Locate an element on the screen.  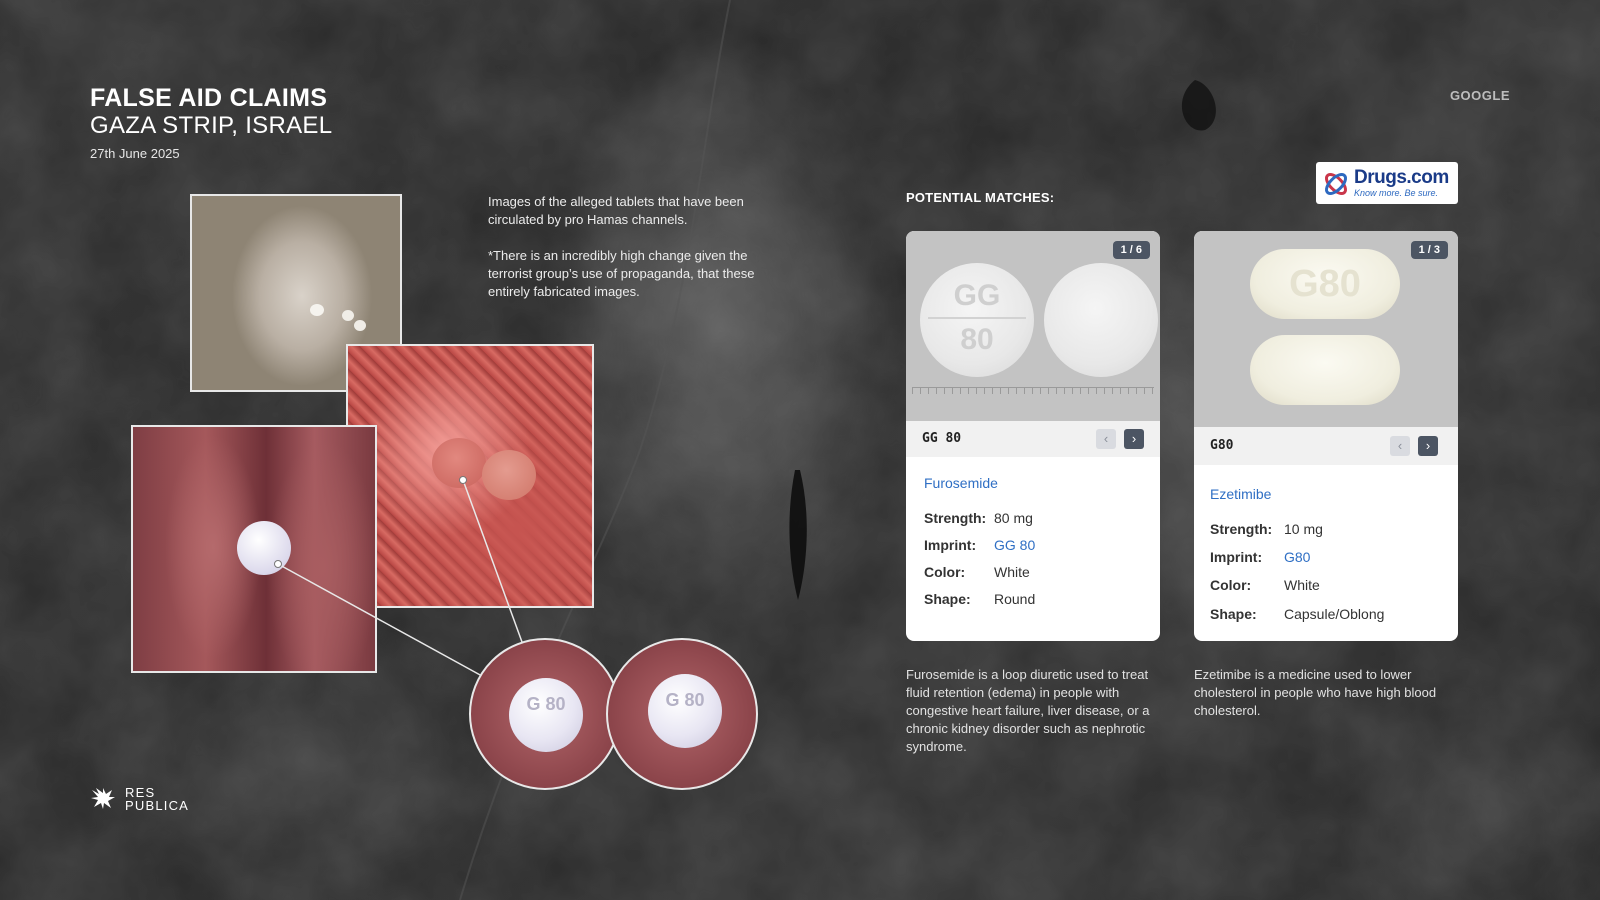
page-subtitle: GAZA STRIP, ISRAEL is located at coordinates (211, 125).